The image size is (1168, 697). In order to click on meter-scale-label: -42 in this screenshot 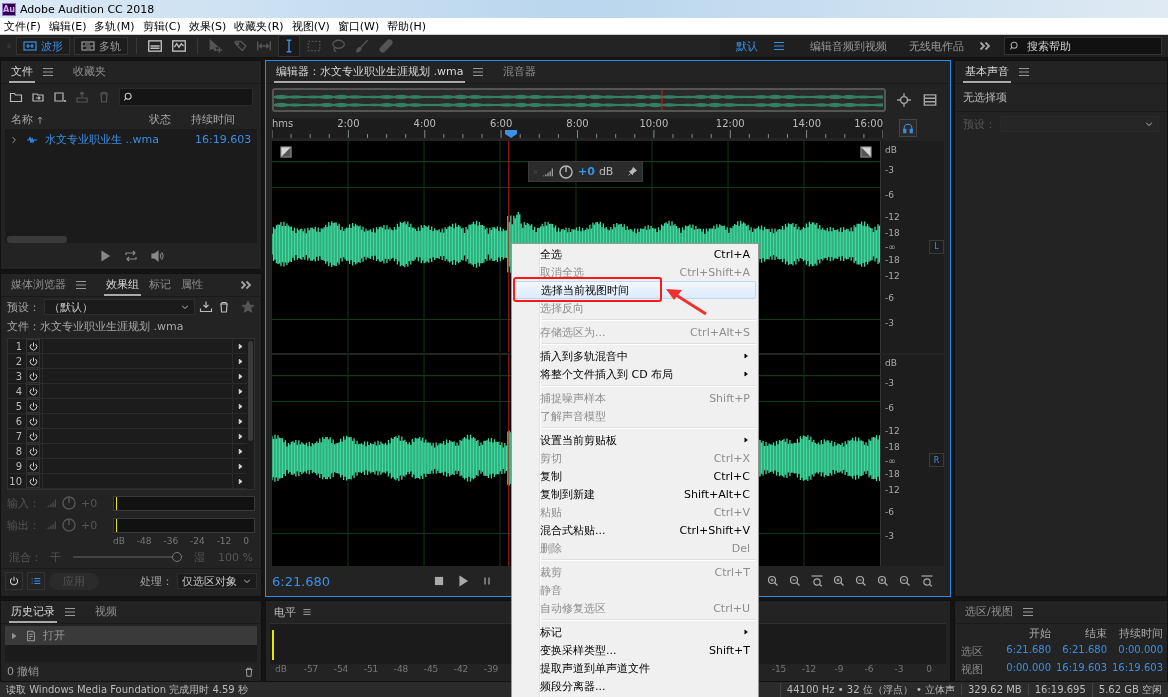, I will do `click(461, 670)`.